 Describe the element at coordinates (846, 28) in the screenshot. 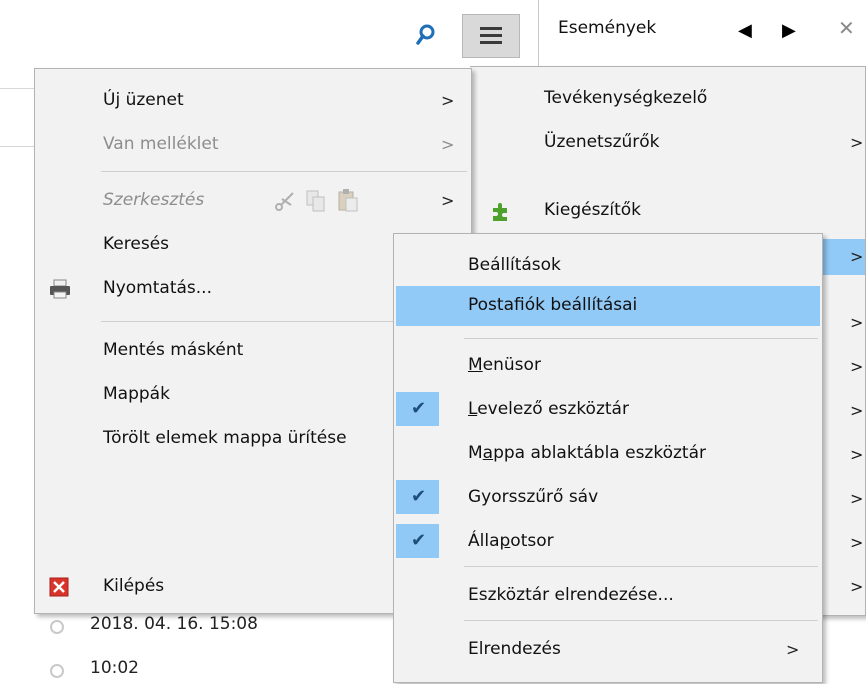

I see `close-icon: ✕` at that location.